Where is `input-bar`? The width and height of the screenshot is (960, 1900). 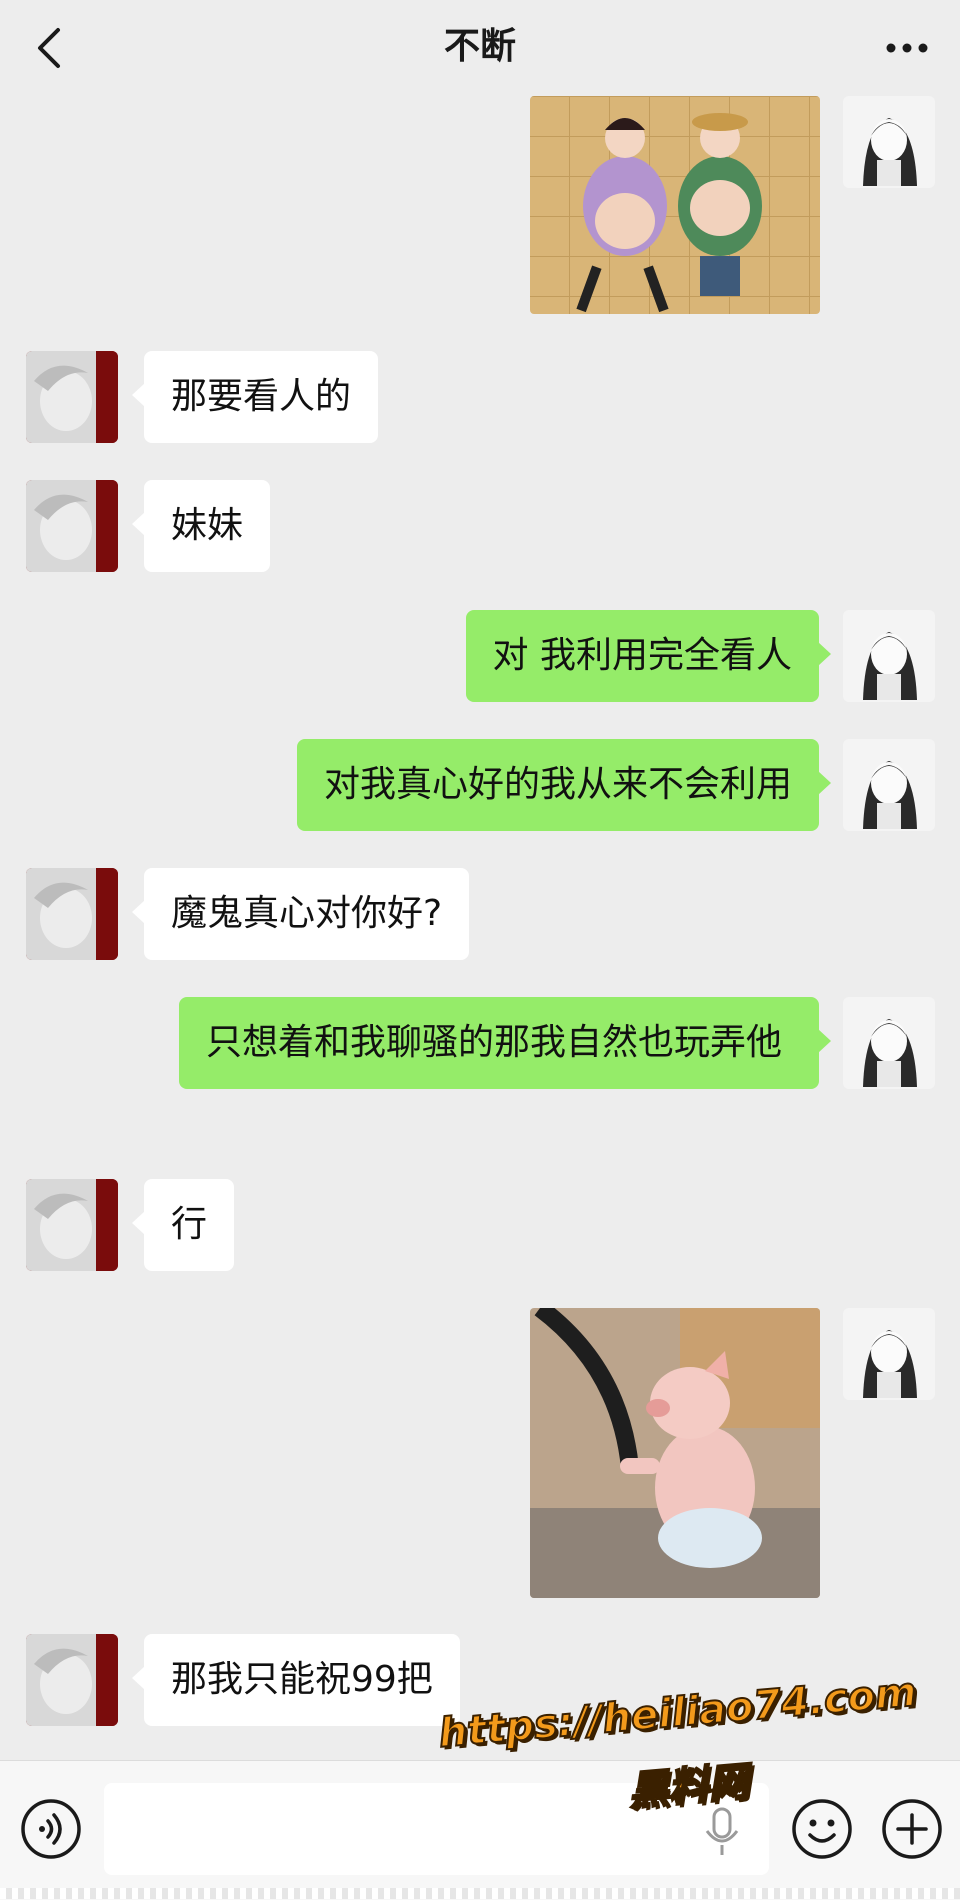
input-bar is located at coordinates (480, 1830).